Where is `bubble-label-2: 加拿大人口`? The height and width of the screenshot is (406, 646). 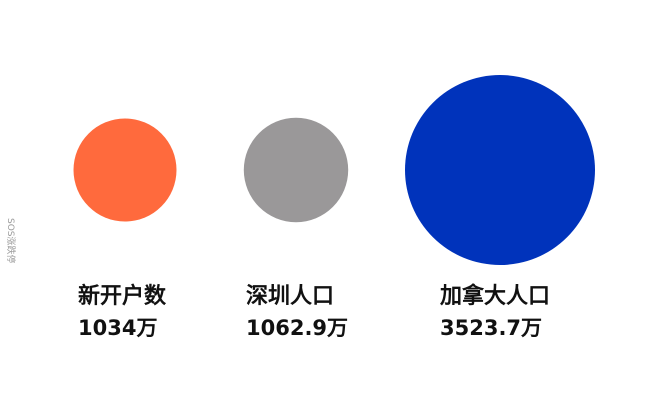 bubble-label-2: 加拿大人口 is located at coordinates (494, 296).